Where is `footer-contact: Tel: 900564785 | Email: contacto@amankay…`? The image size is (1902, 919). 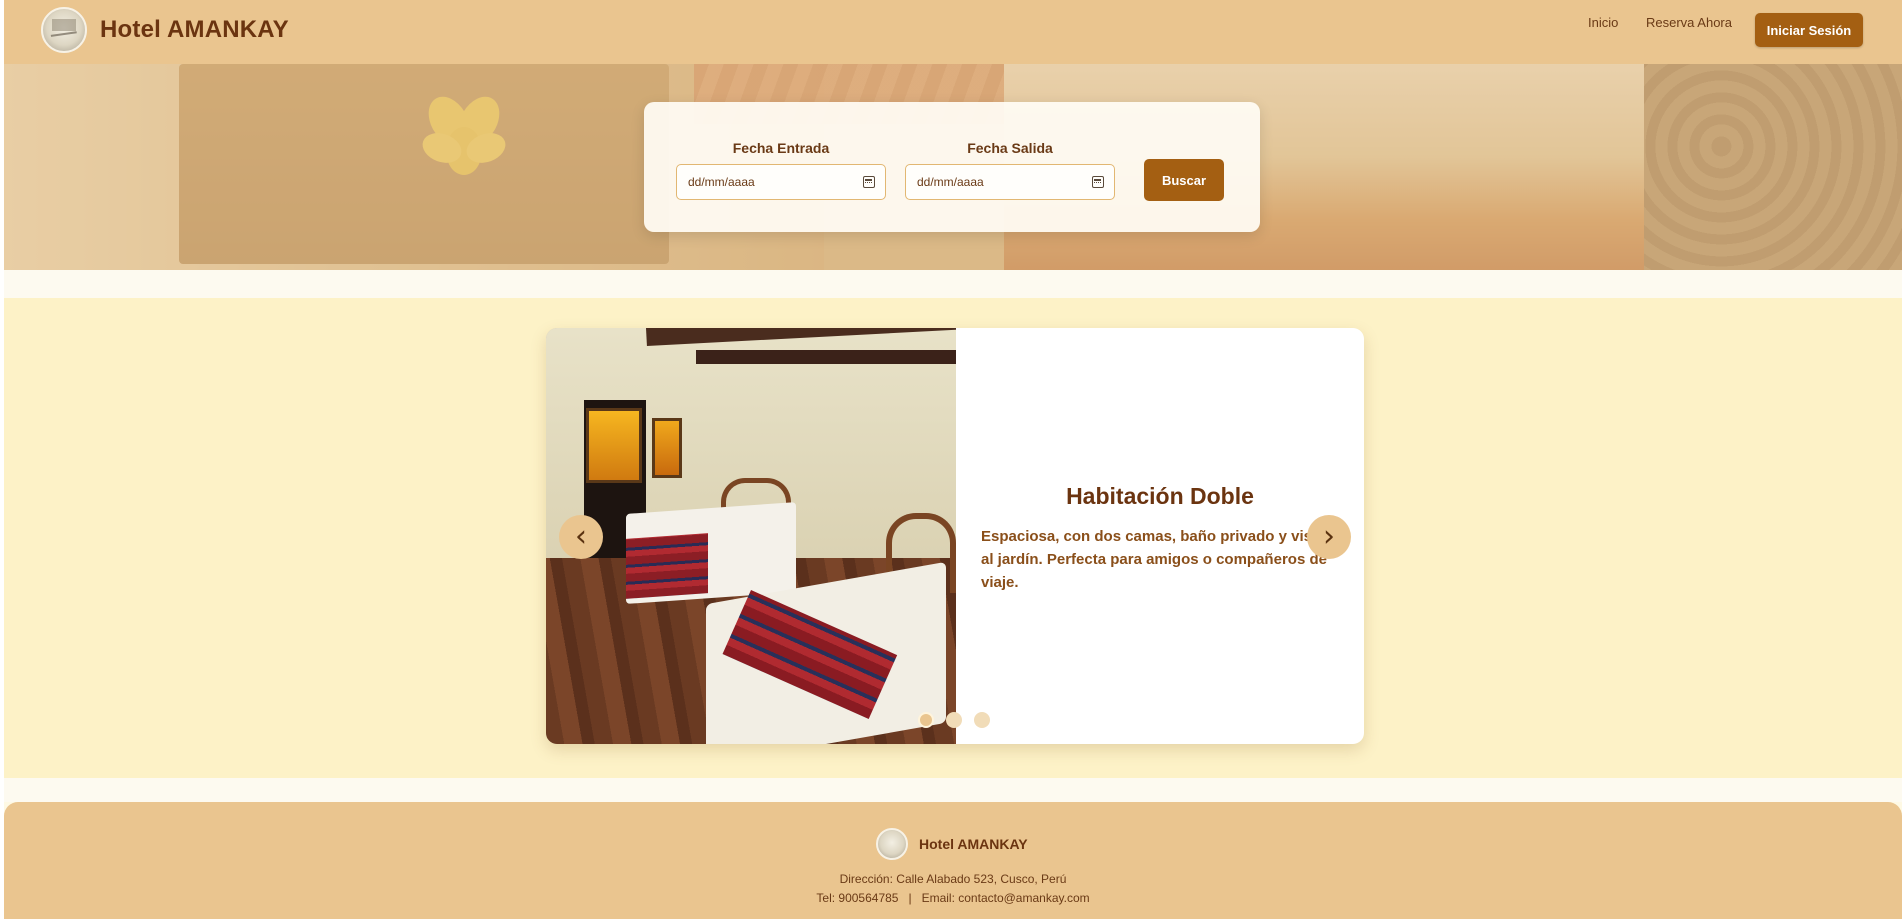 footer-contact: Tel: 900564785 | Email: contacto@amankay… is located at coordinates (953, 898).